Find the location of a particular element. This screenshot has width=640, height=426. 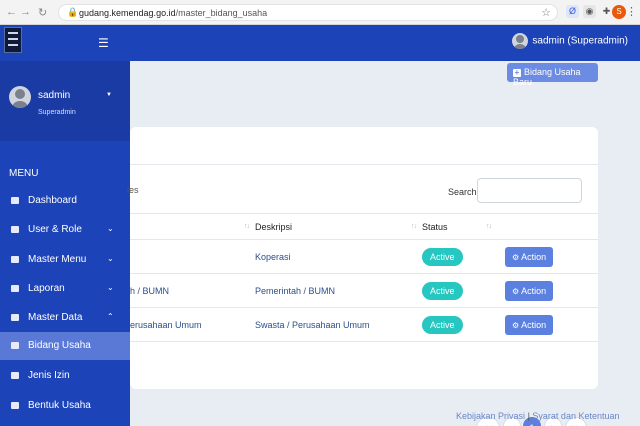

report-icon is located at coordinates (15, 288).